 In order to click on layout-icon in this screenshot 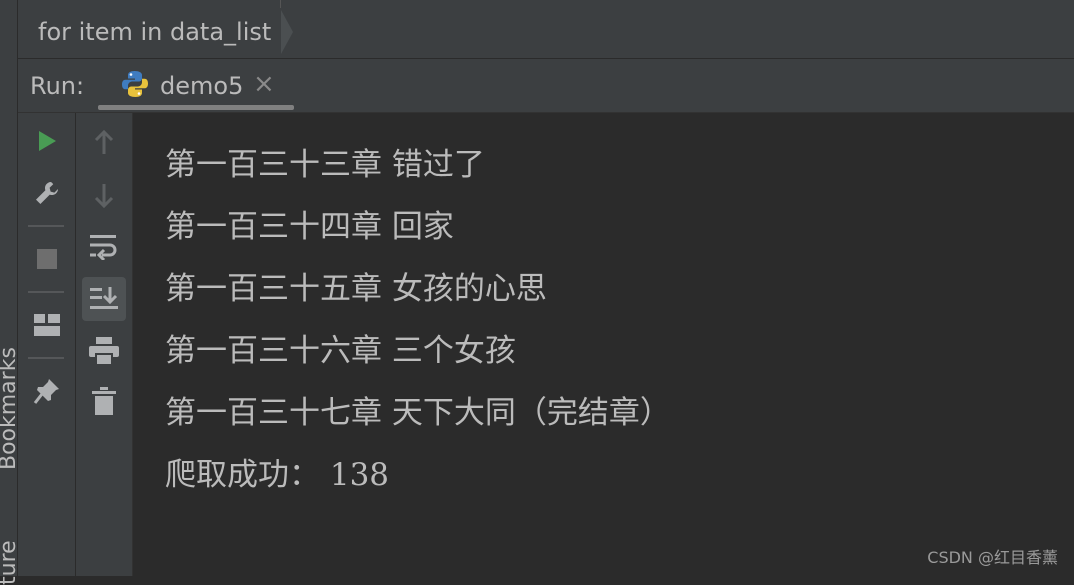, I will do `click(47, 325)`.